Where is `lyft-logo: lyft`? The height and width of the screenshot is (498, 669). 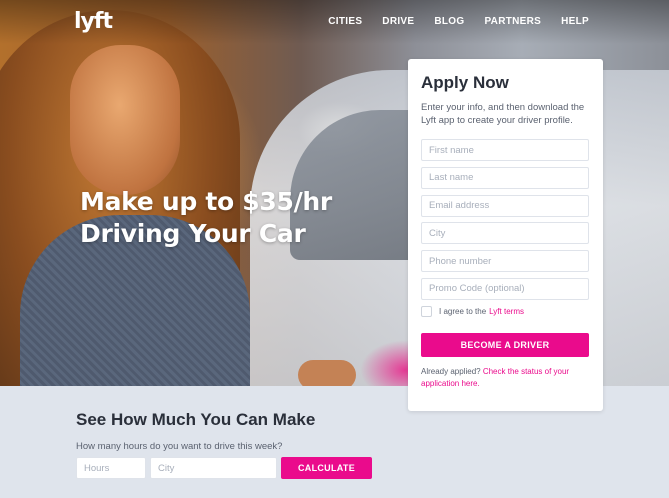
lyft-logo: lyft is located at coordinates (93, 21).